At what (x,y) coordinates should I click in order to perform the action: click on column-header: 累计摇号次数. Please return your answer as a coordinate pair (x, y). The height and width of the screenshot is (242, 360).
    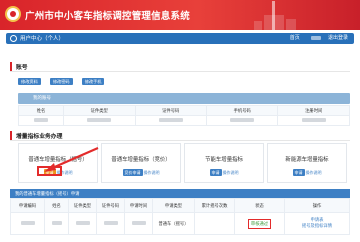
    Looking at the image, I should click on (214, 205).